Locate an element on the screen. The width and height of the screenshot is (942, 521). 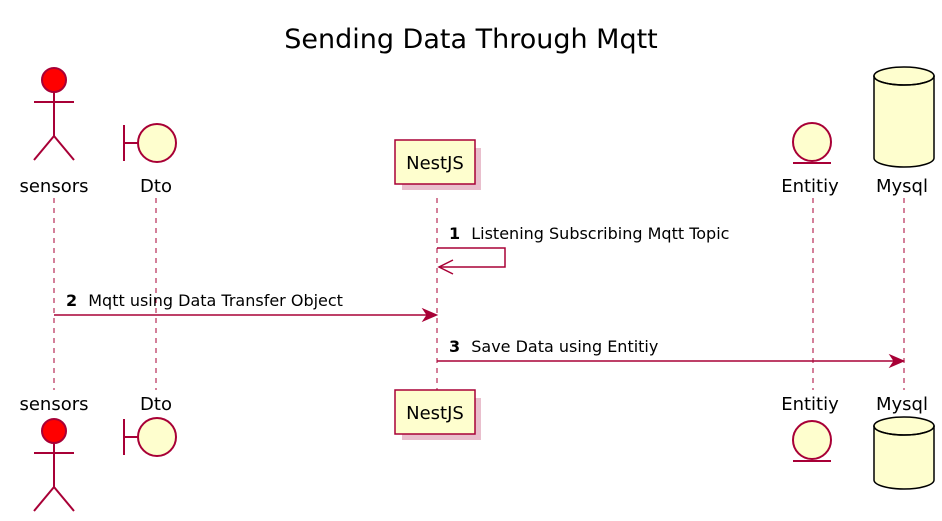
boundary-dto-top-icon is located at coordinates (150, 143).